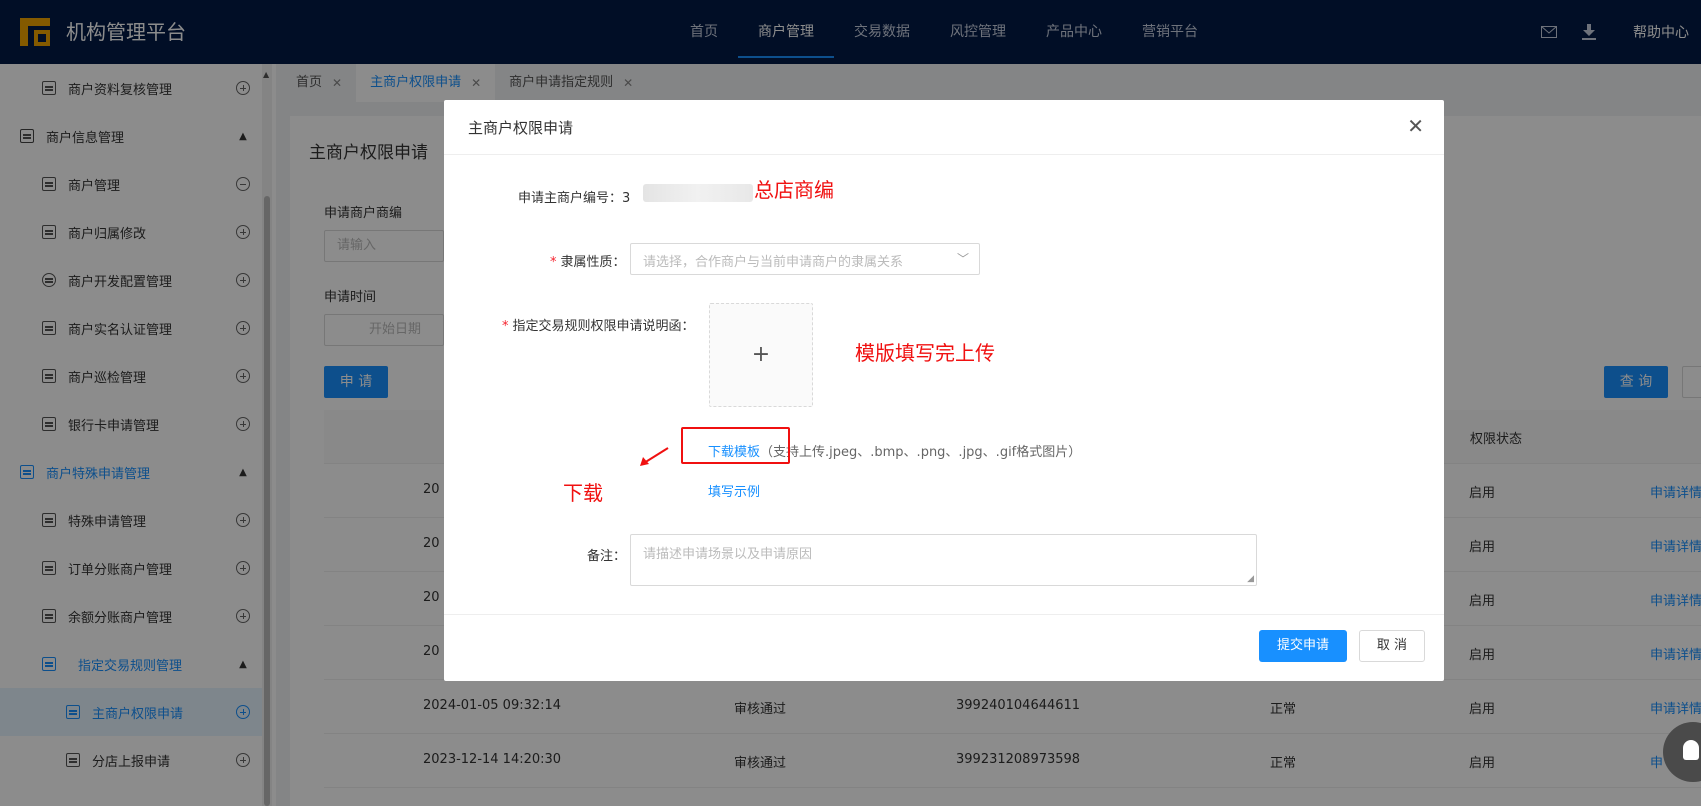 This screenshot has height=806, width=1701. I want to click on affiliation-select: 请选择，合作商户与当前申请商户的隶属关系 ﹀, so click(805, 259).